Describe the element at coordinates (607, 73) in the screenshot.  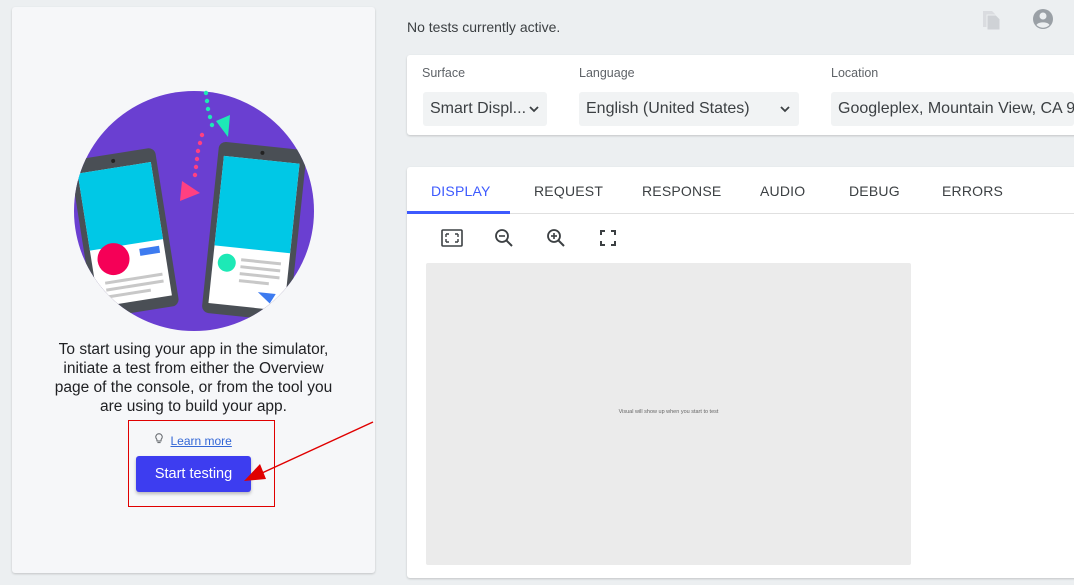
I see `language-label: Language` at that location.